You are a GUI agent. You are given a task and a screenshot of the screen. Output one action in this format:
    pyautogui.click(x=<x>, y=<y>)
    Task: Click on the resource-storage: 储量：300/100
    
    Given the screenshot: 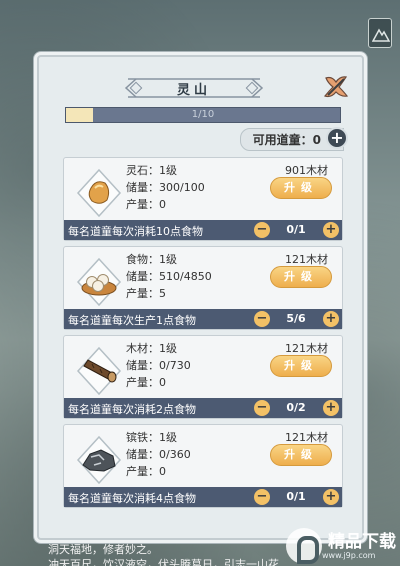 What is the action you would take?
    pyautogui.click(x=165, y=187)
    